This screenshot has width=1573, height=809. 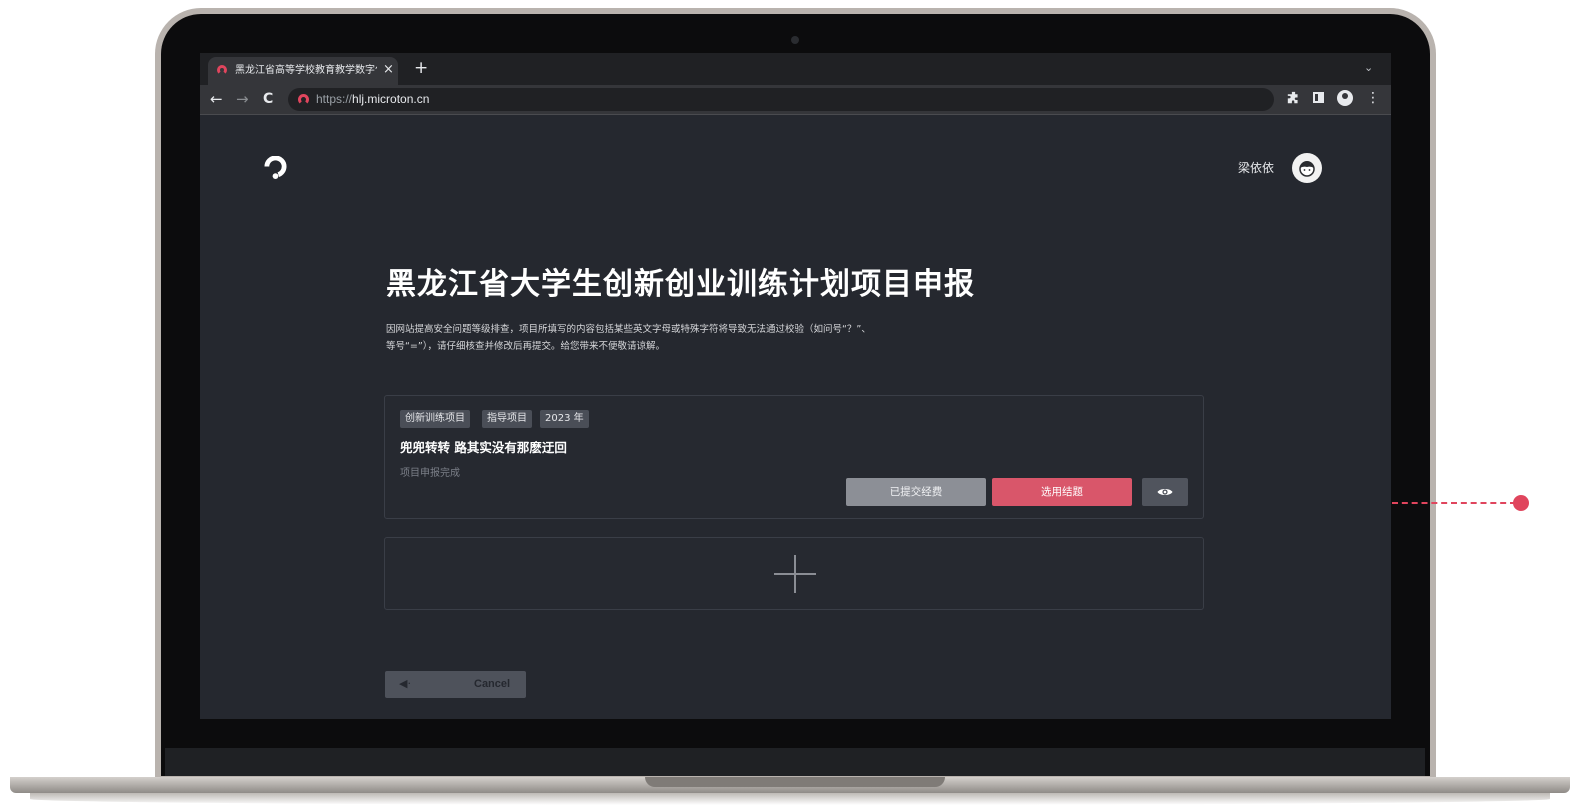 I want to click on add-project-card, so click(x=794, y=573).